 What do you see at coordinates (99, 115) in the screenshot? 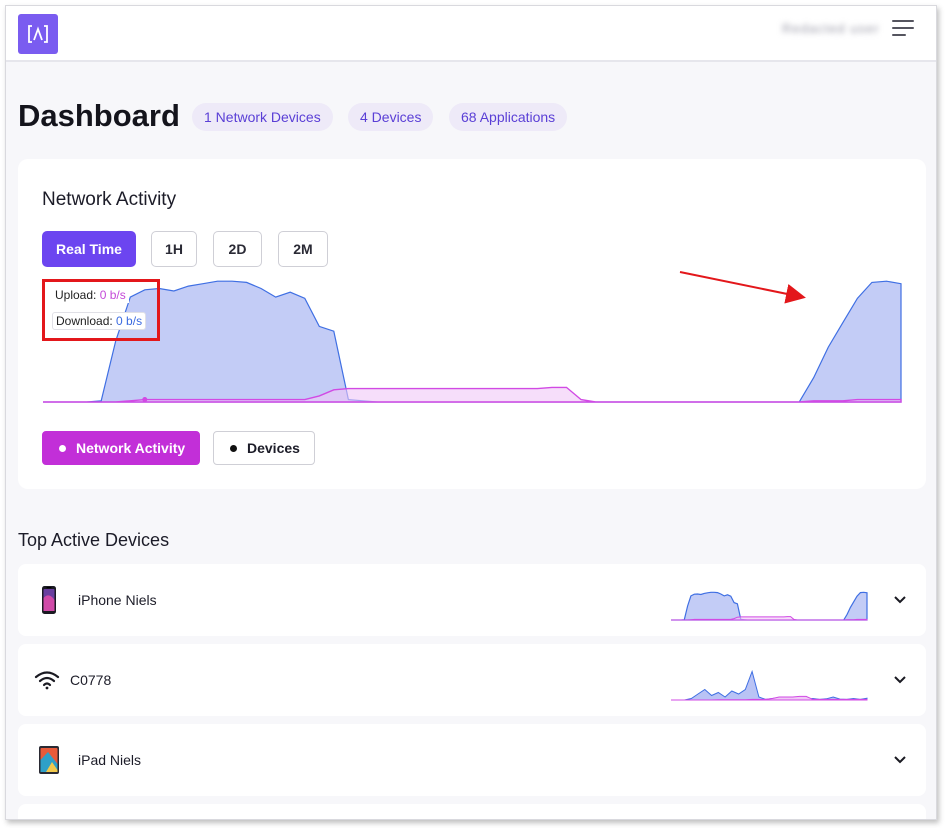
I see `page-title: Dashboard` at bounding box center [99, 115].